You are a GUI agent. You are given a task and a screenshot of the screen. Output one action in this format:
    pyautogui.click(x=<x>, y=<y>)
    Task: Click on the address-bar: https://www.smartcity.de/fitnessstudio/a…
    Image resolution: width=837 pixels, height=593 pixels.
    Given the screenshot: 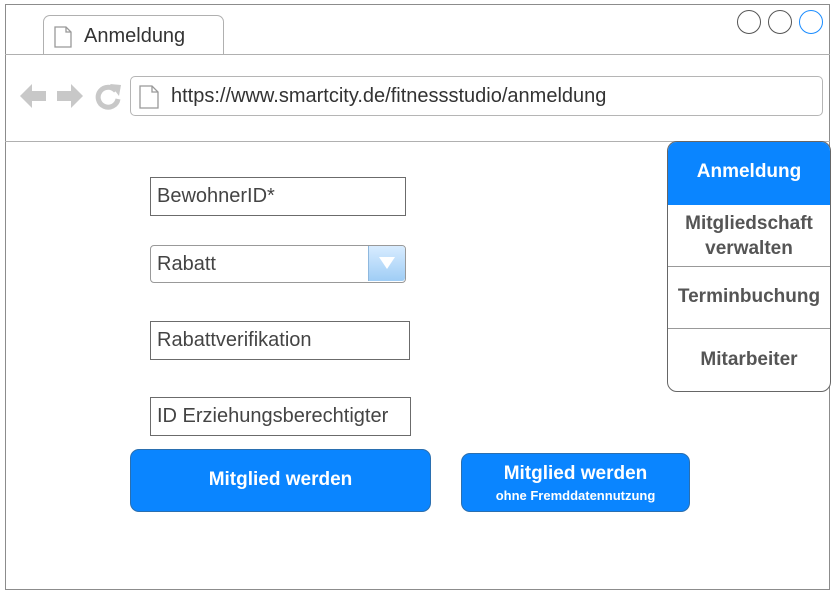 What is the action you would take?
    pyautogui.click(x=476, y=96)
    